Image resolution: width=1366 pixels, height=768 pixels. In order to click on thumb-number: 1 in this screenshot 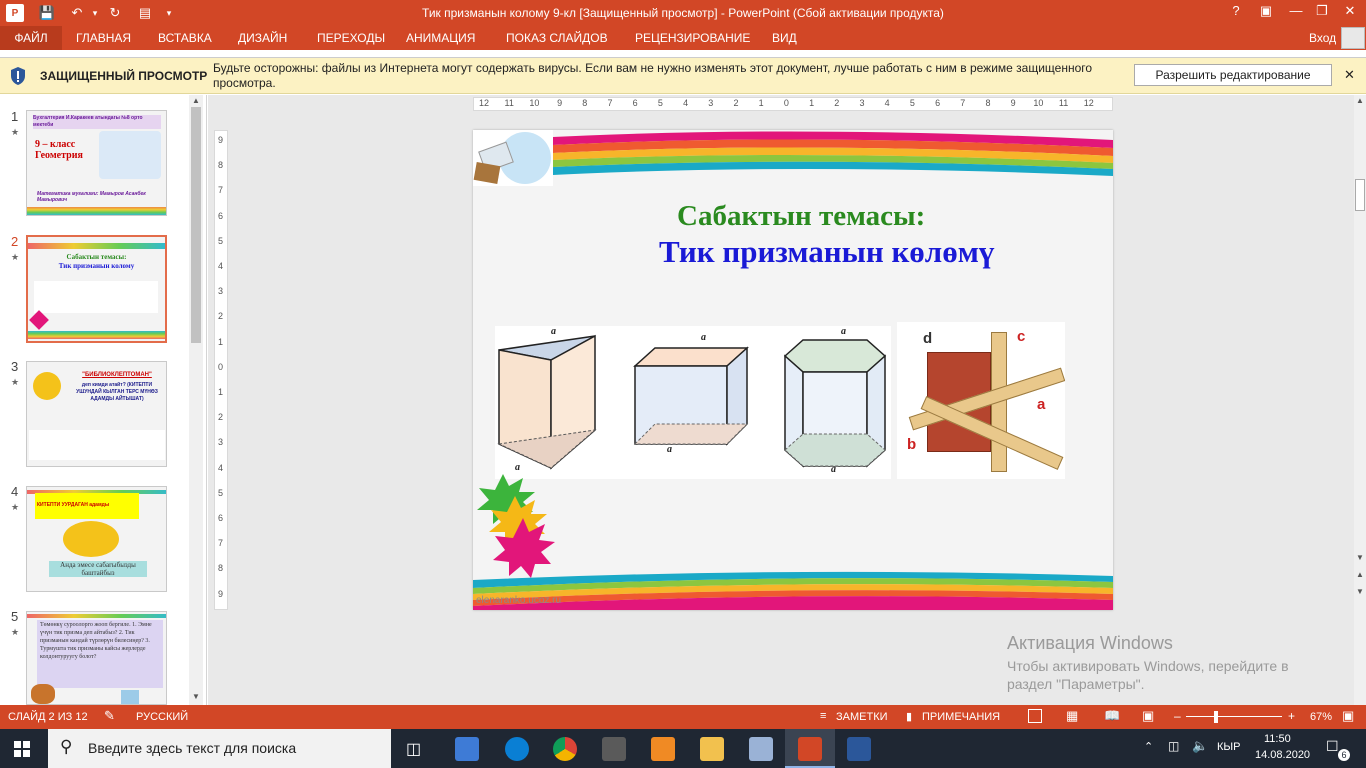, I will do `click(15, 116)`.